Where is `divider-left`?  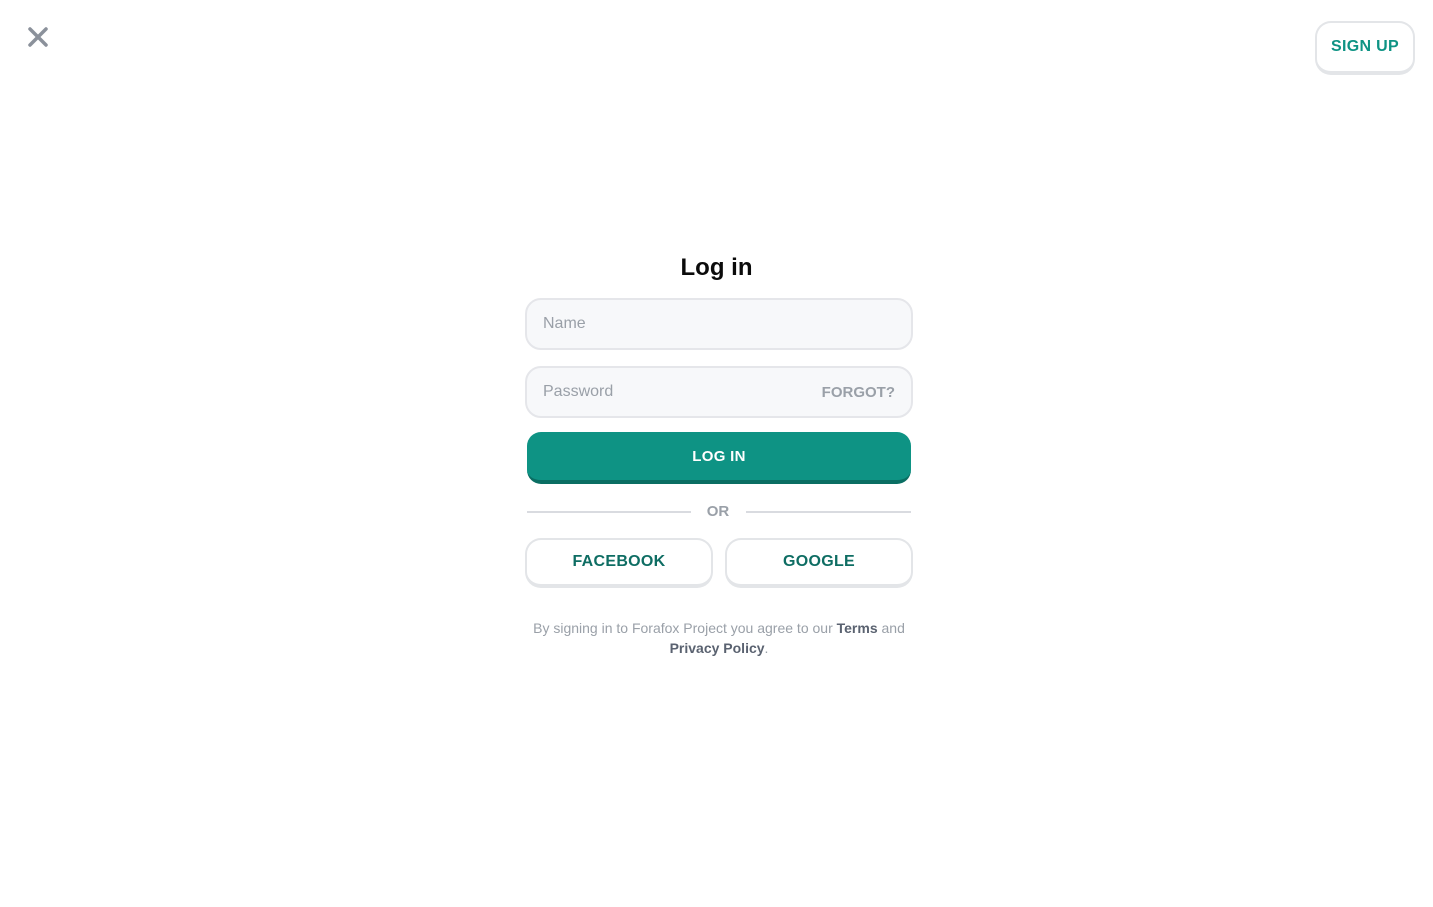
divider-left is located at coordinates (609, 512).